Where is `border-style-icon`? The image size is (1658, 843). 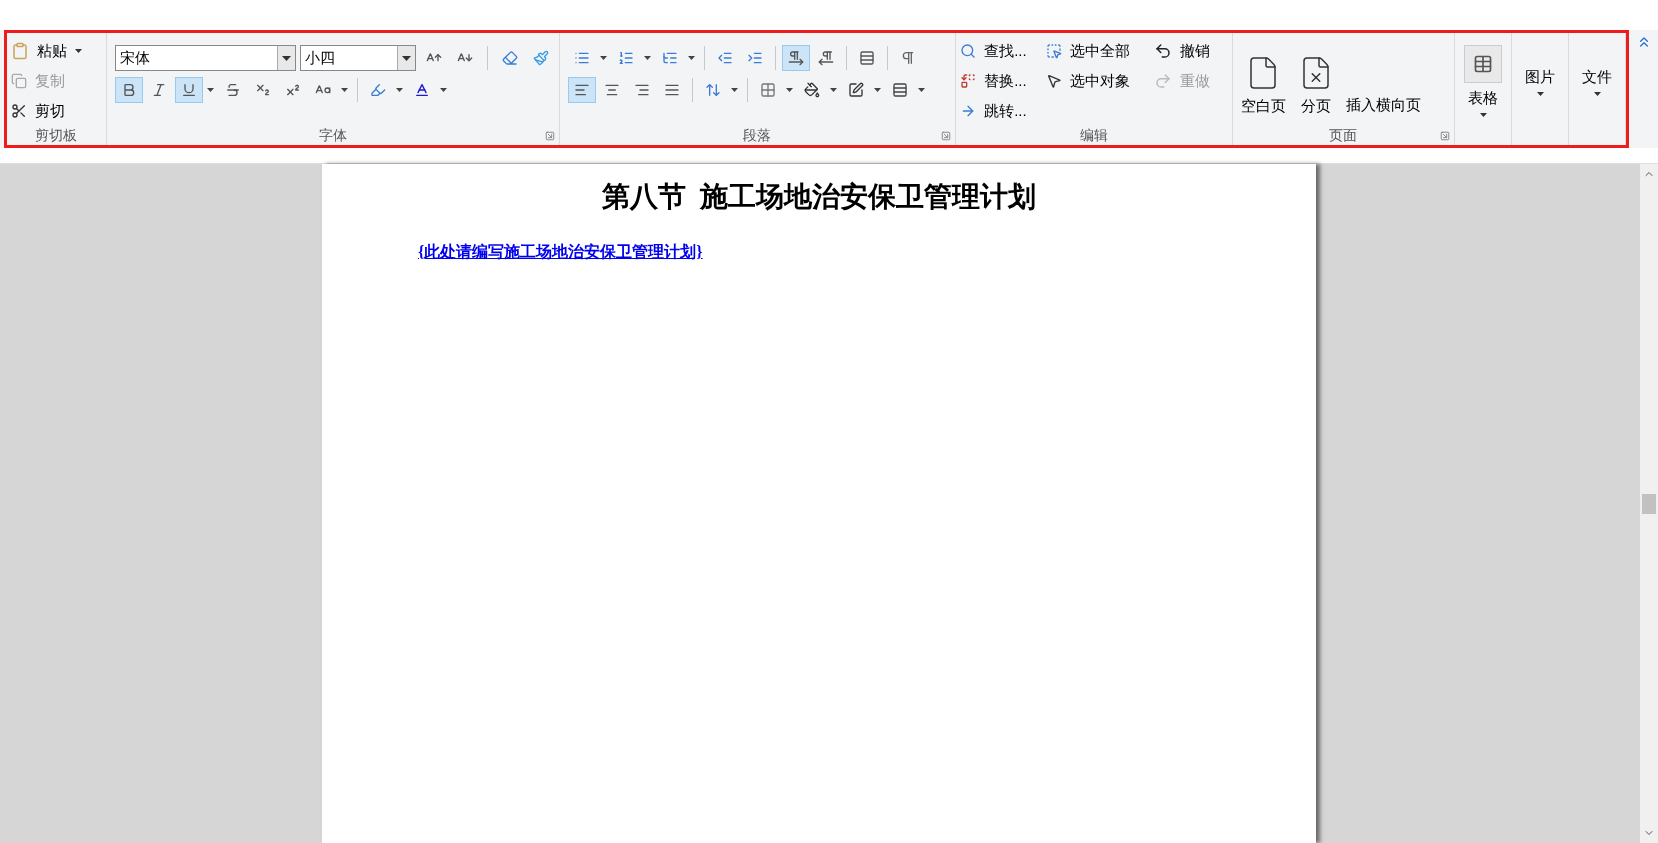
border-style-icon is located at coordinates (899, 90).